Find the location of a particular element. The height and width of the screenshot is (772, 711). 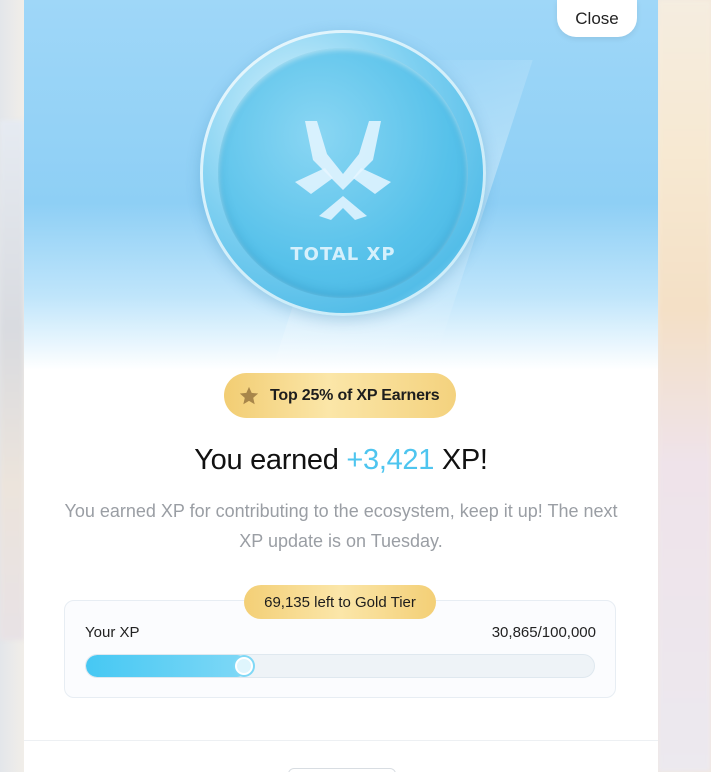

background-left-blur is located at coordinates (12, 380).